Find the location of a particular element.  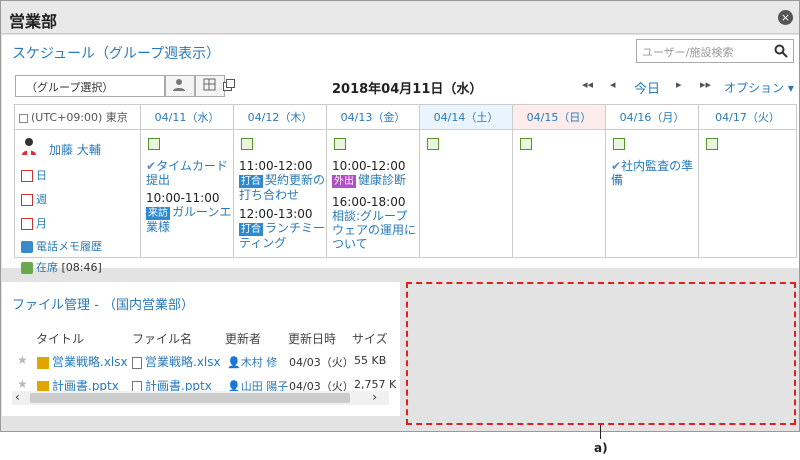

today-link: 今日 is located at coordinates (647, 87).